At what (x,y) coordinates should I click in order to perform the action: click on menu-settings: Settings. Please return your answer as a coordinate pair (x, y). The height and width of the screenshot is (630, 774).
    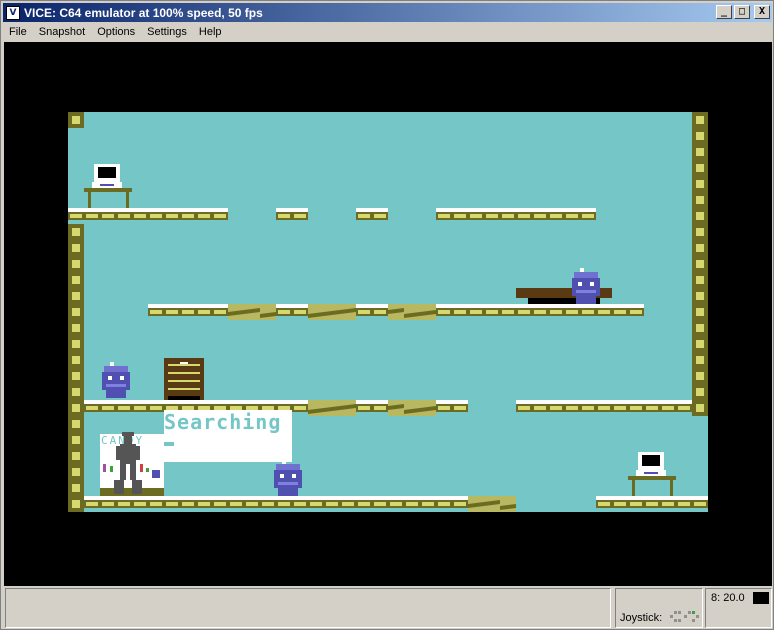
    Looking at the image, I should click on (167, 32).